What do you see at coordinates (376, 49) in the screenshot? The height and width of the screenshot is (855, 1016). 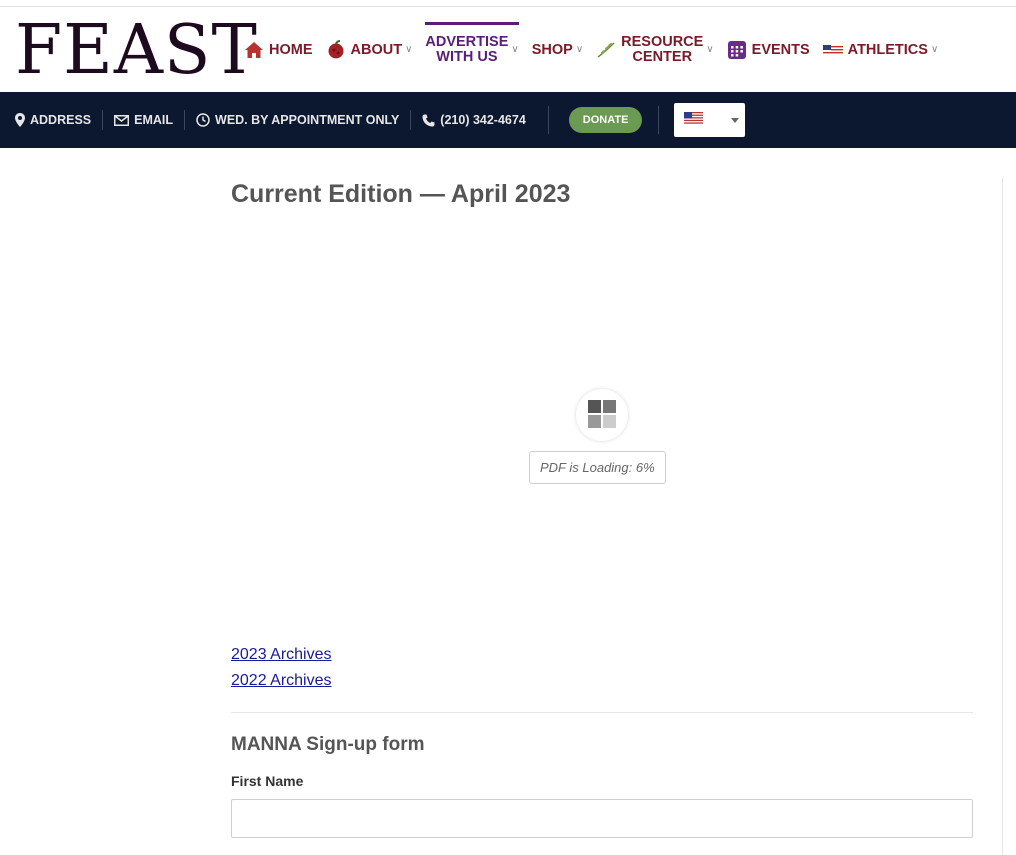 I see `nav-about-label: ABOUT` at bounding box center [376, 49].